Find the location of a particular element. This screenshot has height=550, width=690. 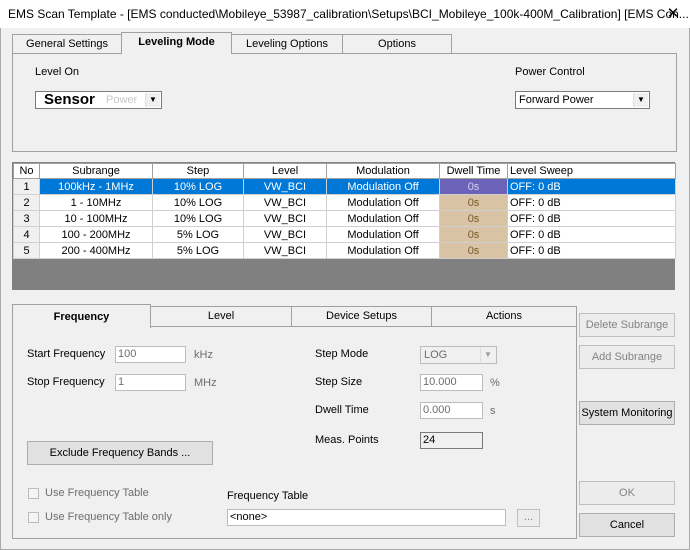

level-on-select: Power Sensor ▼ is located at coordinates (98, 100).